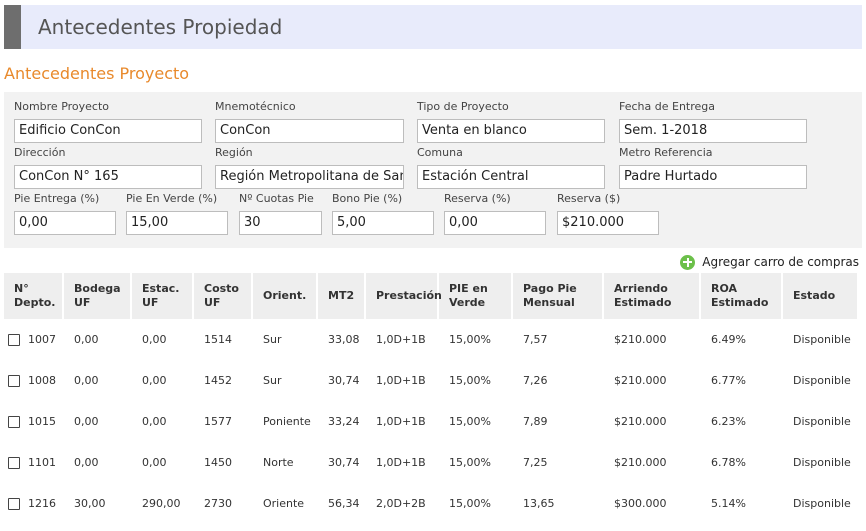 The width and height of the screenshot is (866, 531). I want to click on bono-pie-input: 5,00, so click(383, 223).